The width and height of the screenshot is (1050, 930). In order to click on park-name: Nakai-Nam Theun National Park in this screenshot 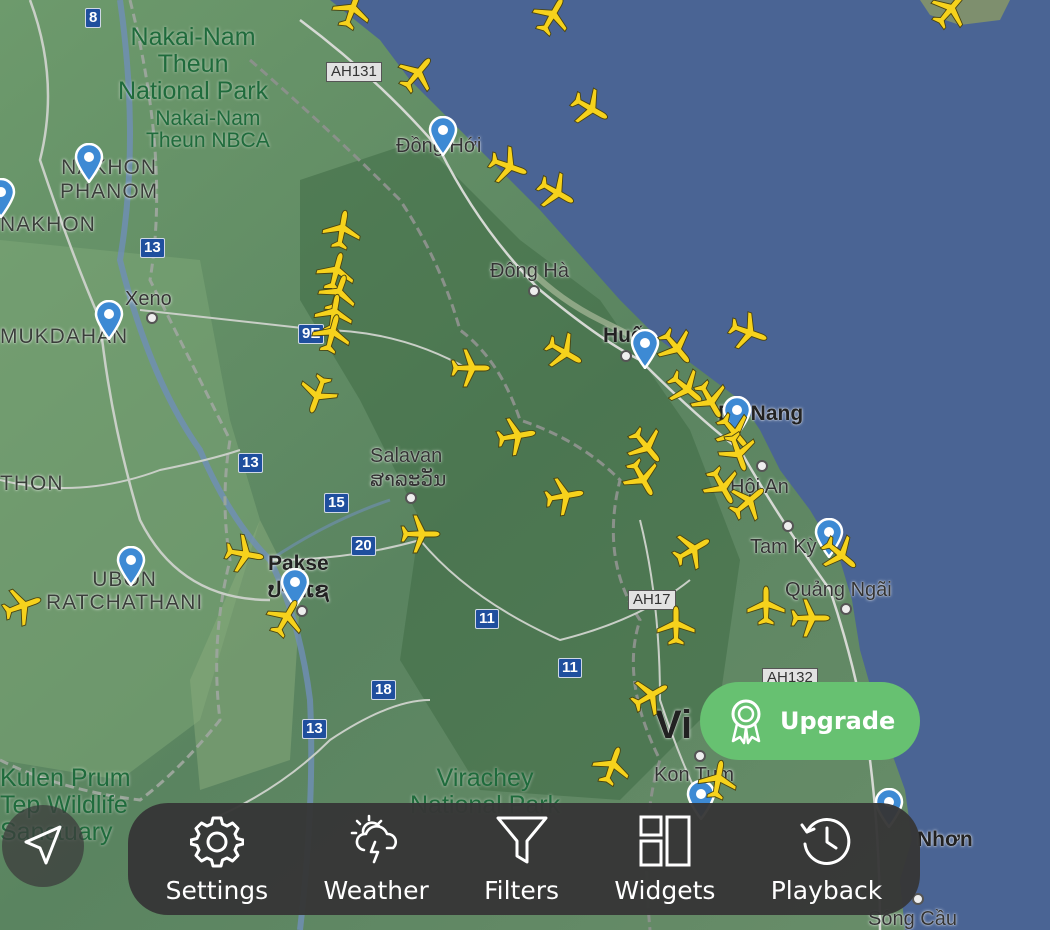, I will do `click(193, 64)`.